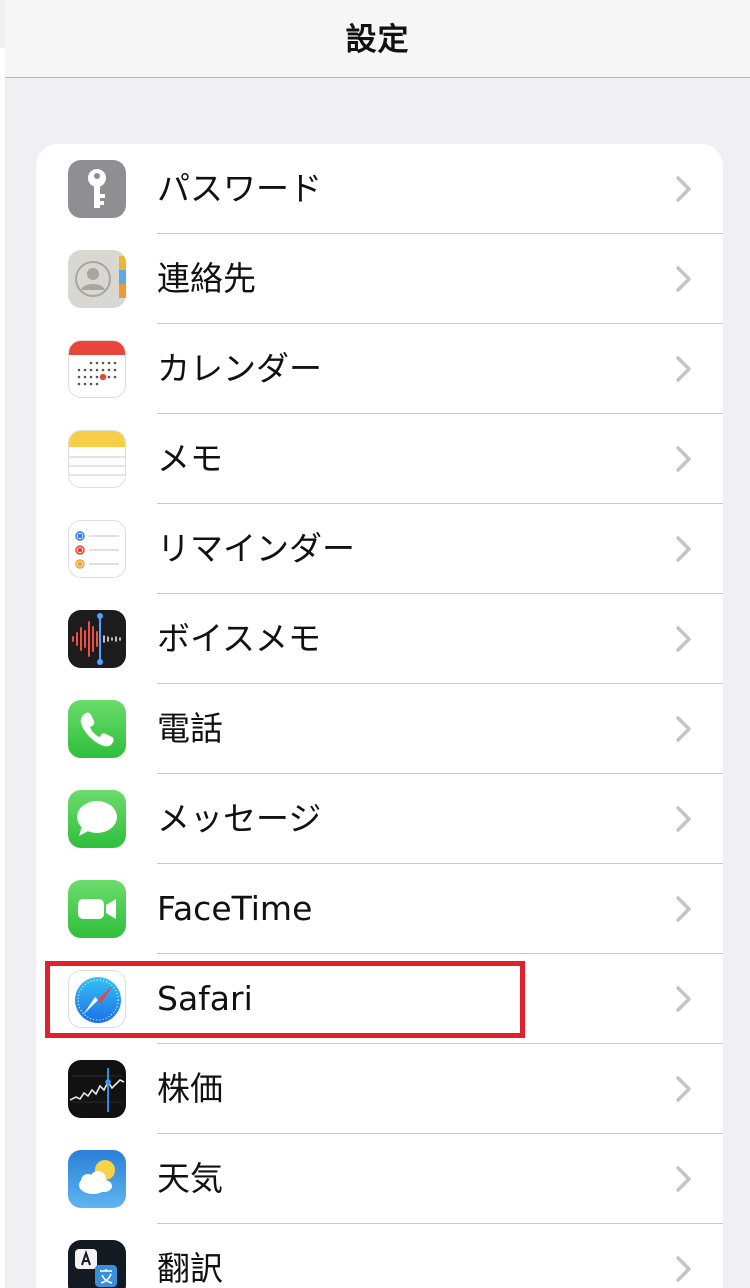 This screenshot has width=750, height=1288. What do you see at coordinates (235, 908) in the screenshot?
I see `settings-item-label: FaceTime` at bounding box center [235, 908].